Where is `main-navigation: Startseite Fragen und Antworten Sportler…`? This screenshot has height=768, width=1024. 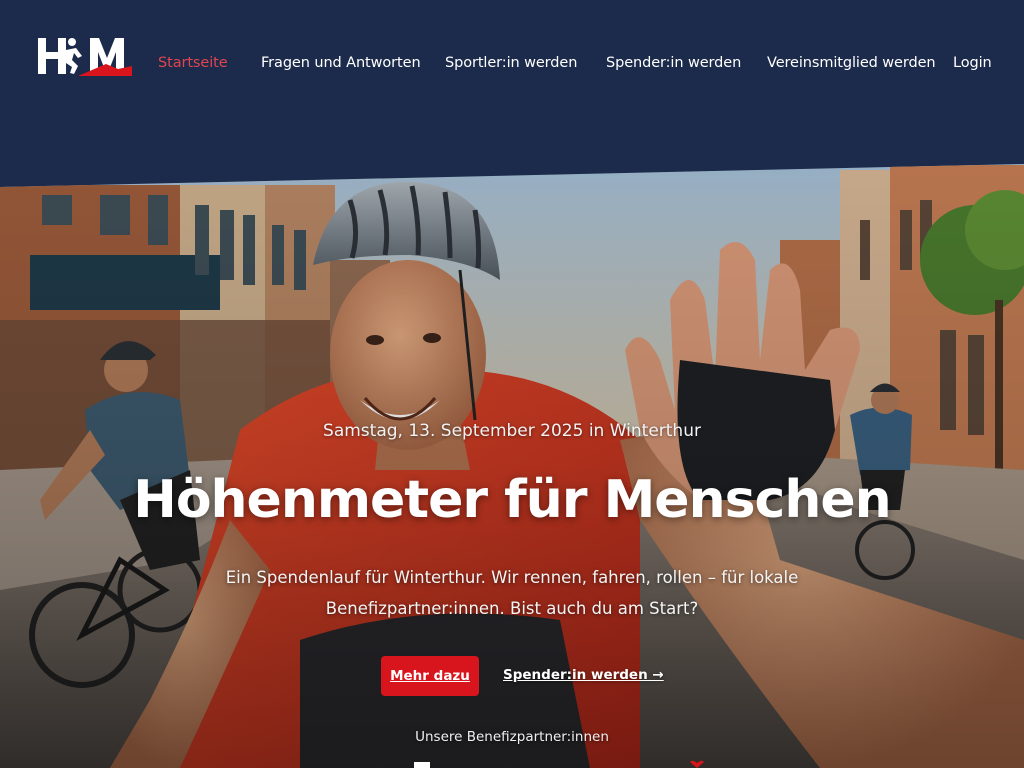
main-navigation: Startseite Fragen und Antworten Sportler… is located at coordinates (512, 65).